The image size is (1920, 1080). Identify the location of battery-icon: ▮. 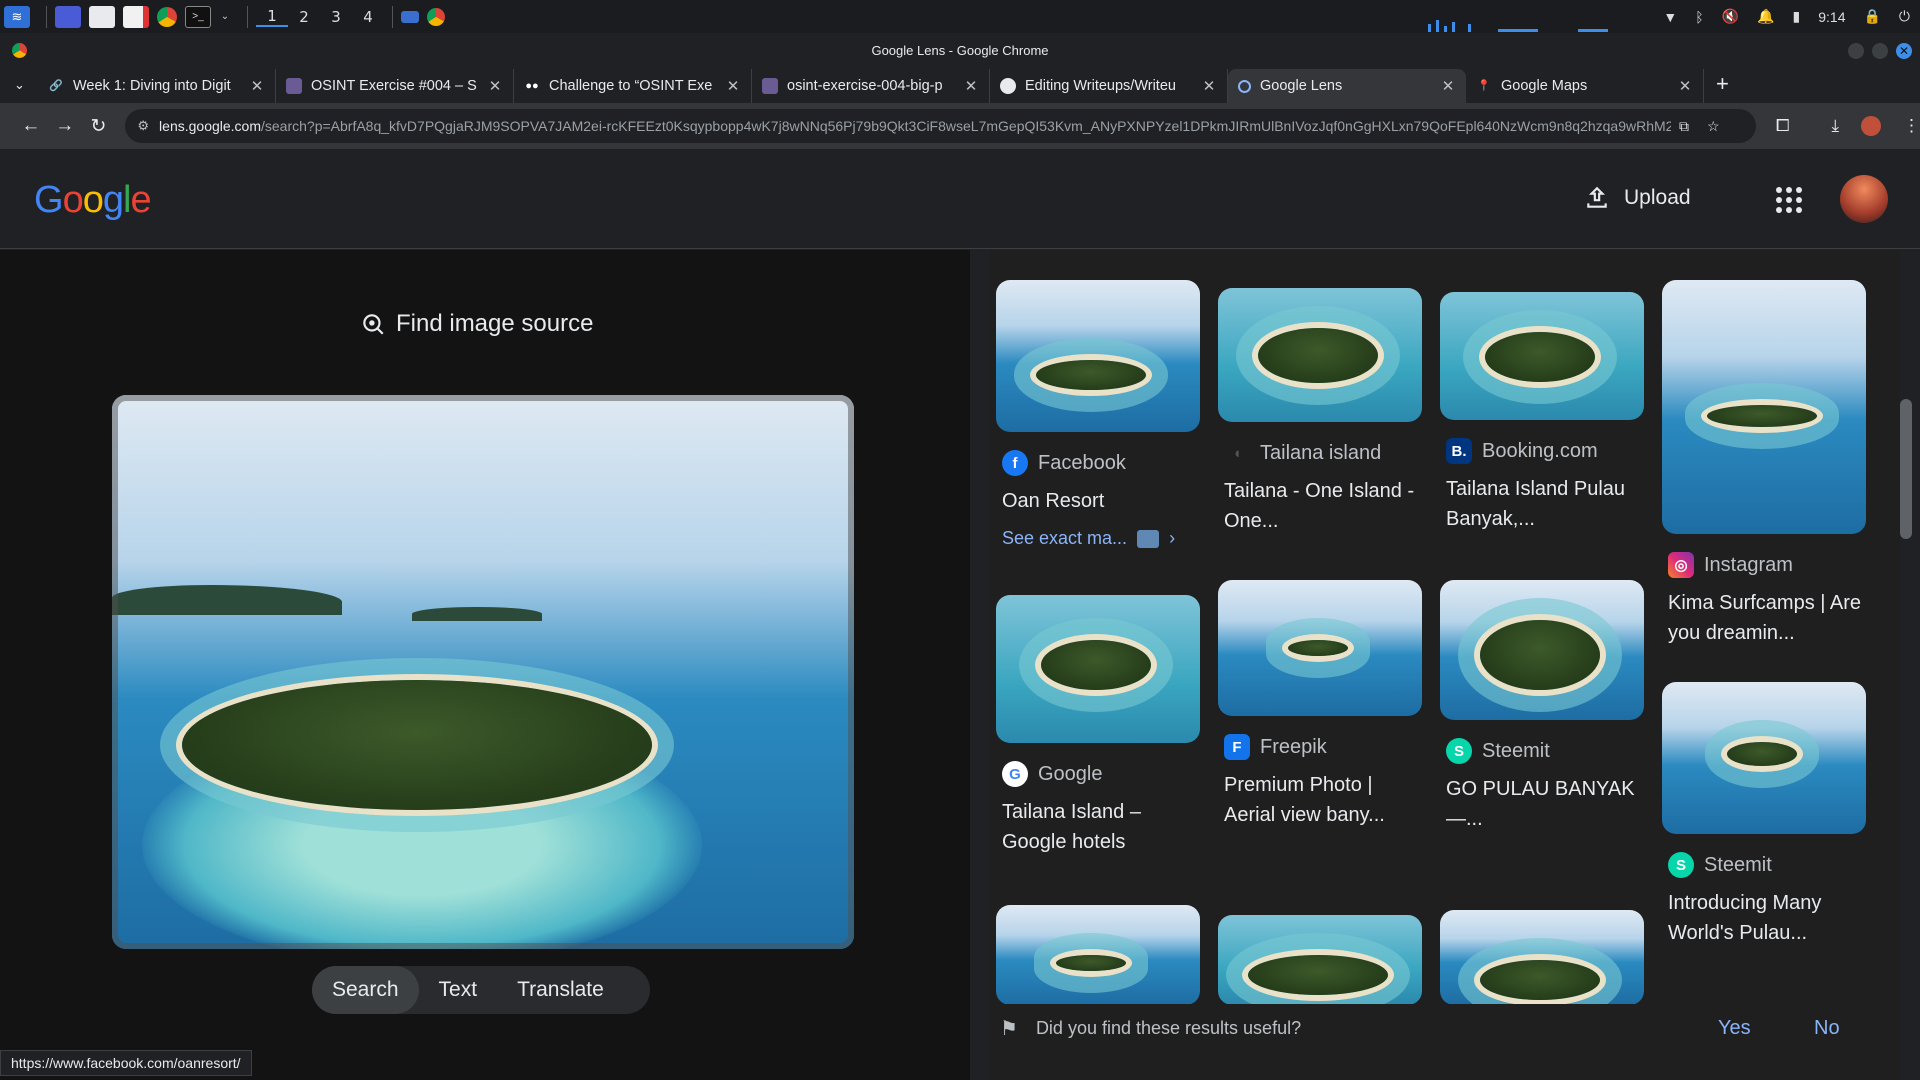
(1797, 16).